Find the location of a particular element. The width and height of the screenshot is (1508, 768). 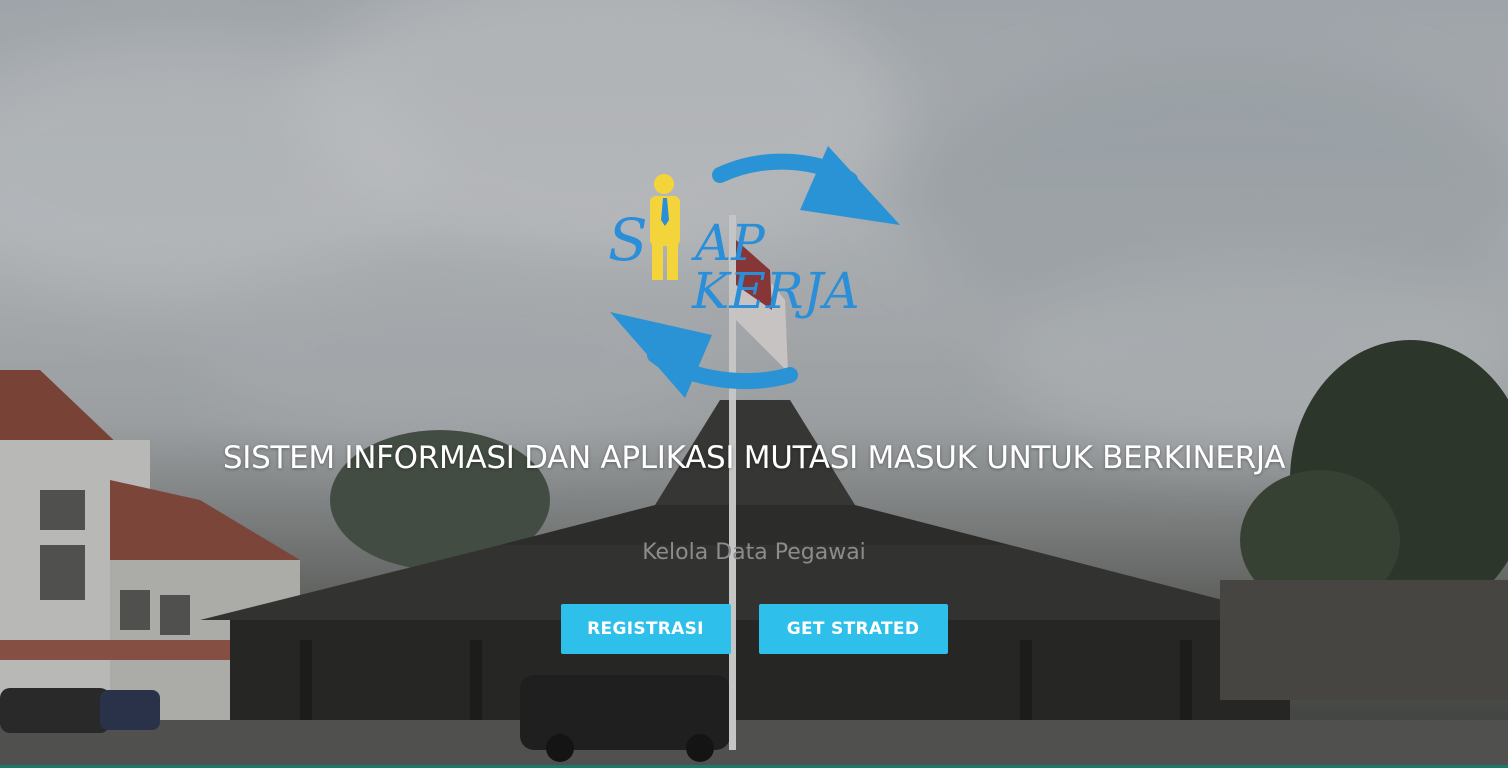

logo-text-line1: S is located at coordinates (628, 240).